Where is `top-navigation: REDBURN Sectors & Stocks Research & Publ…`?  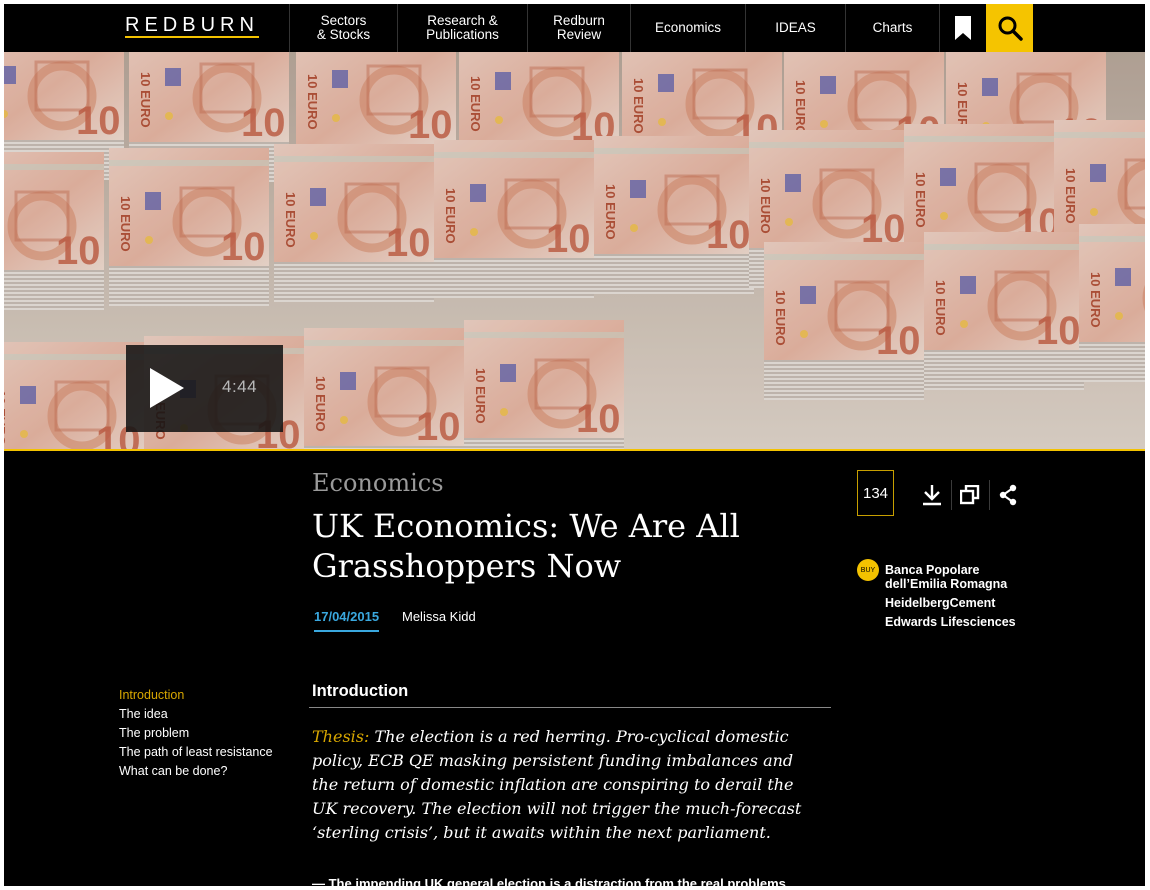 top-navigation: REDBURN Sectors & Stocks Research & Publ… is located at coordinates (574, 28).